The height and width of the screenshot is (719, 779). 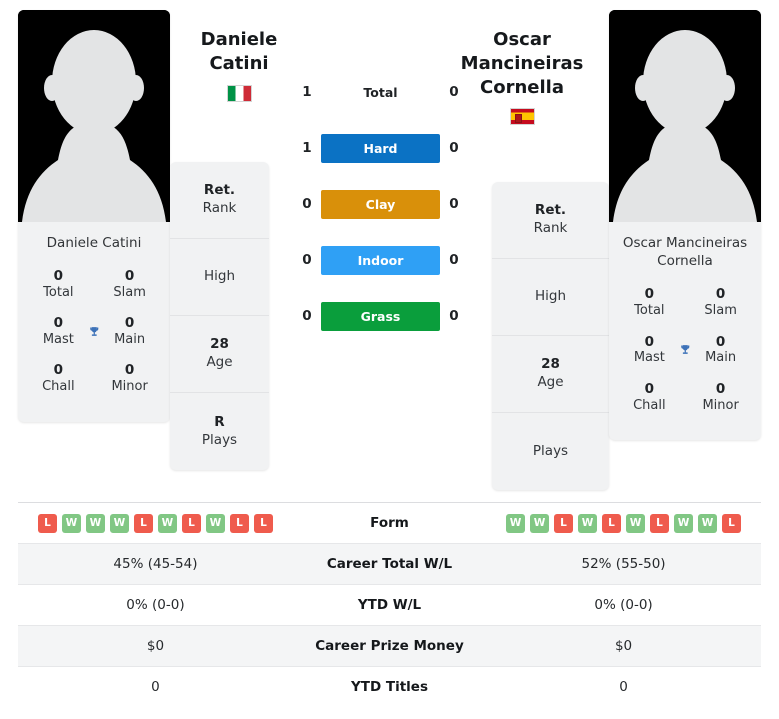 What do you see at coordinates (155, 687) in the screenshot?
I see `left-ytd-titles: 0` at bounding box center [155, 687].